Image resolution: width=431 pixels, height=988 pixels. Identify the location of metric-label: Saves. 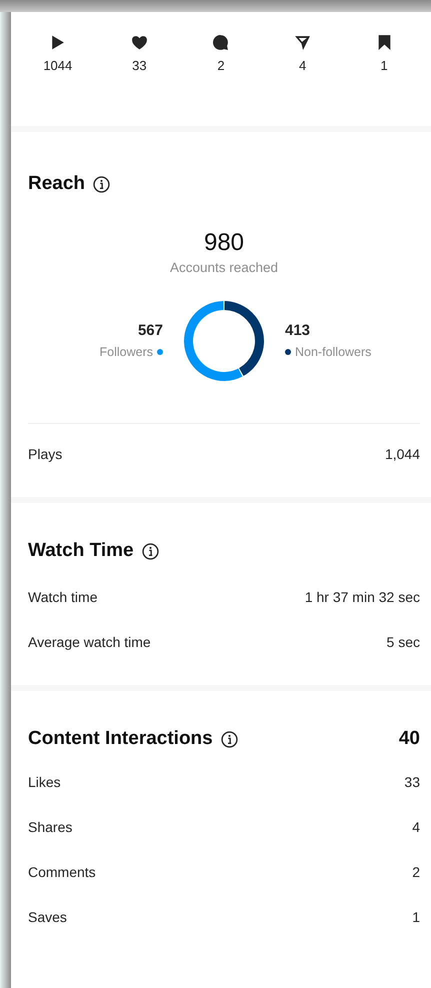
(47, 917).